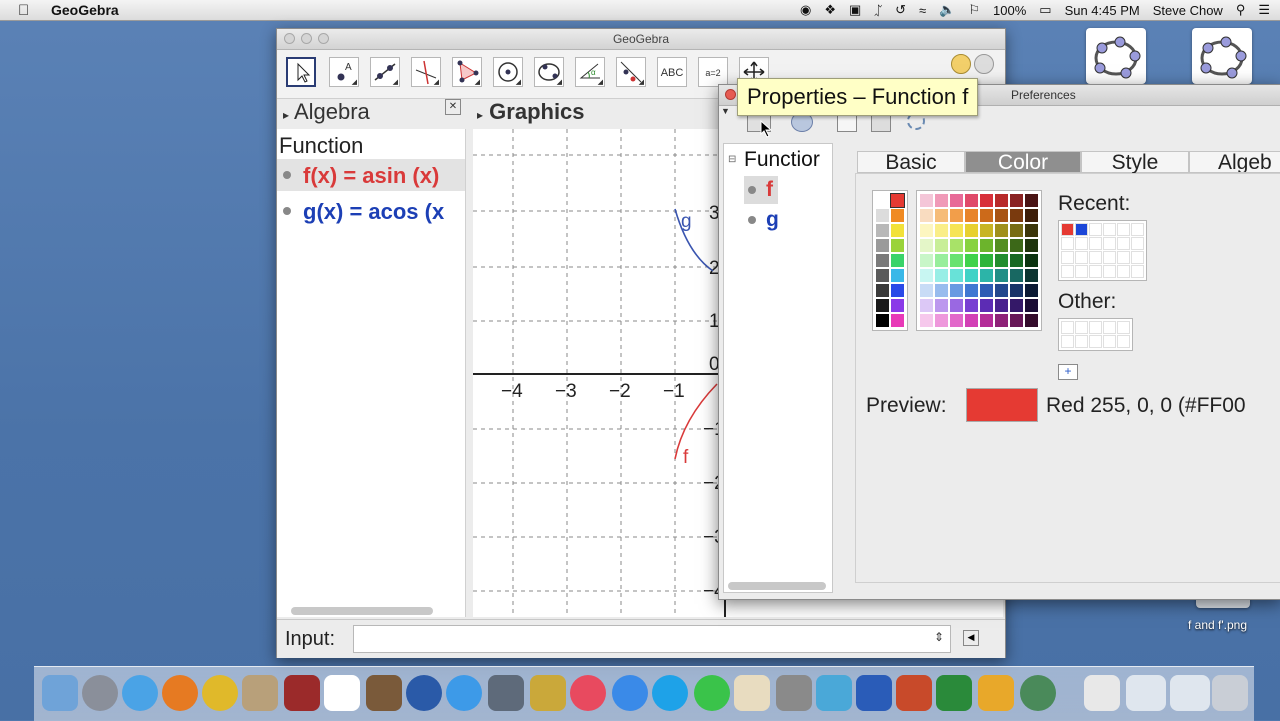  Describe the element at coordinates (384, 693) in the screenshot. I see `pencil-app-icon` at that location.